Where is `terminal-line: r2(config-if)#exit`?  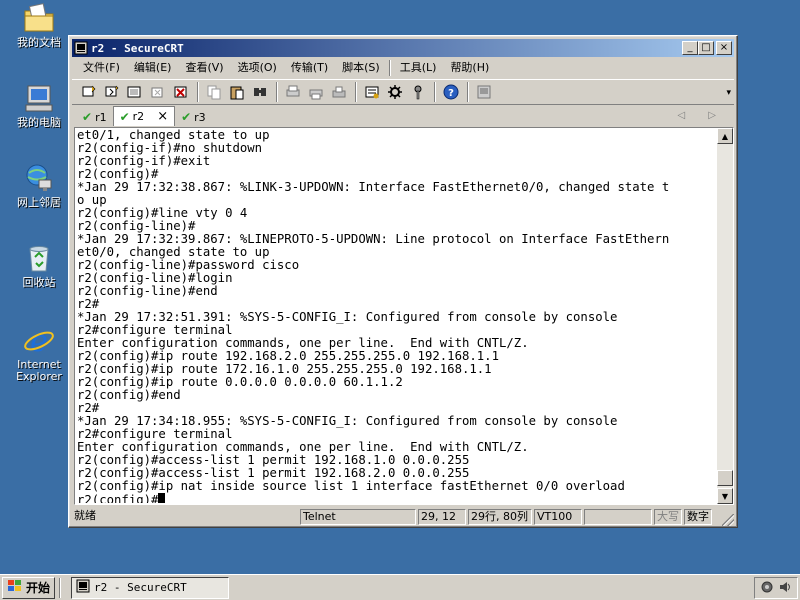
terminal-line: r2(config-if)#exit is located at coordinates (144, 161).